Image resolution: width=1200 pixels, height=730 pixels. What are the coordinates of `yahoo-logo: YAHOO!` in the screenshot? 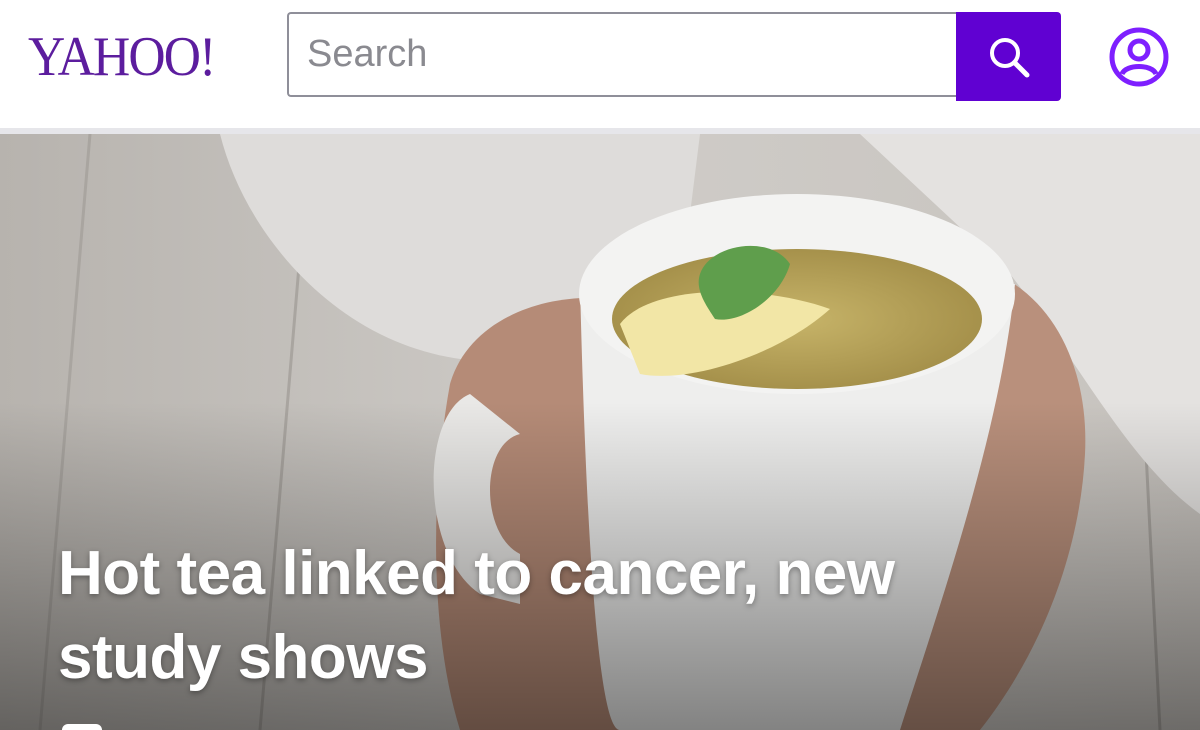 It's located at (122, 57).